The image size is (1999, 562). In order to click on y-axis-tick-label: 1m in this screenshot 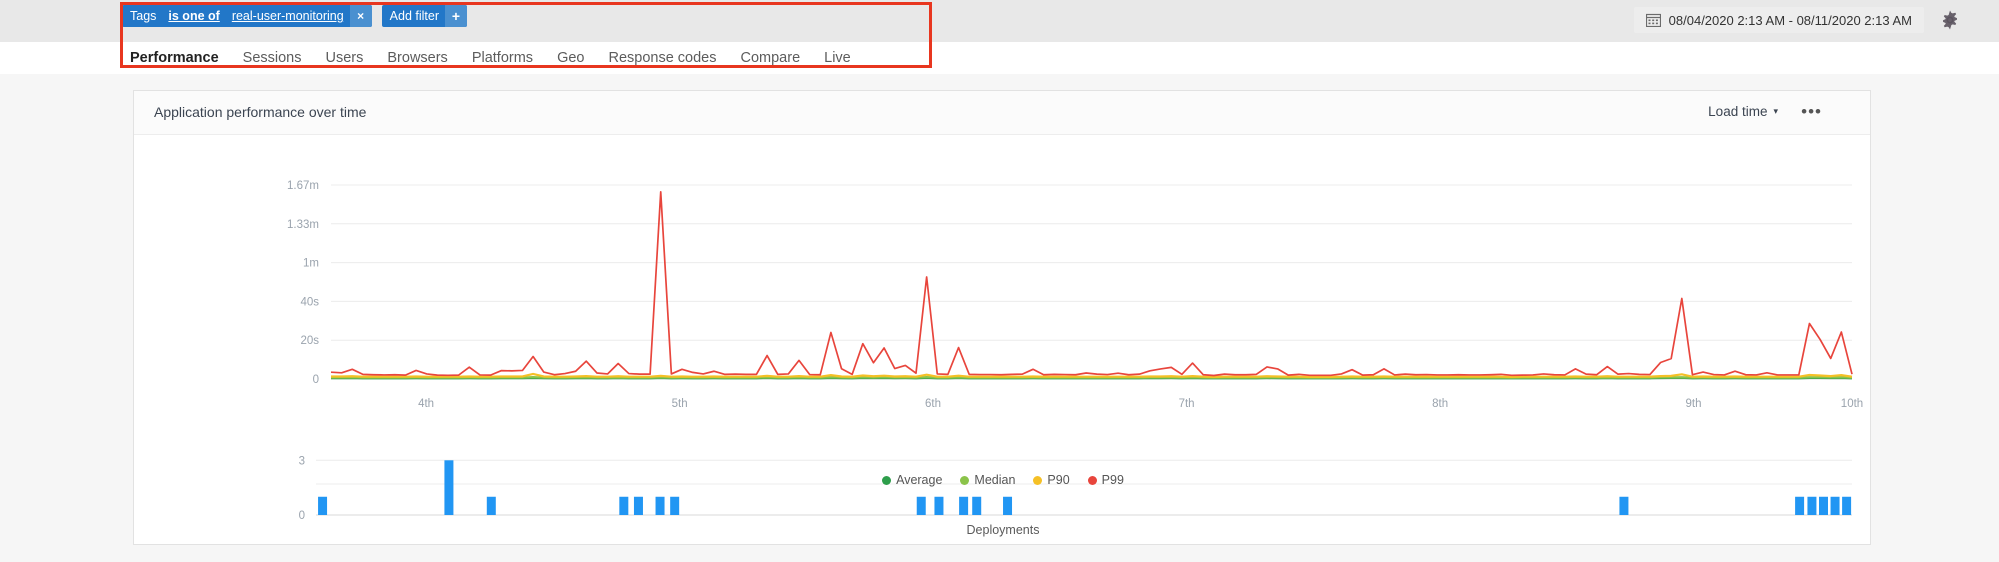, I will do `click(311, 264)`.